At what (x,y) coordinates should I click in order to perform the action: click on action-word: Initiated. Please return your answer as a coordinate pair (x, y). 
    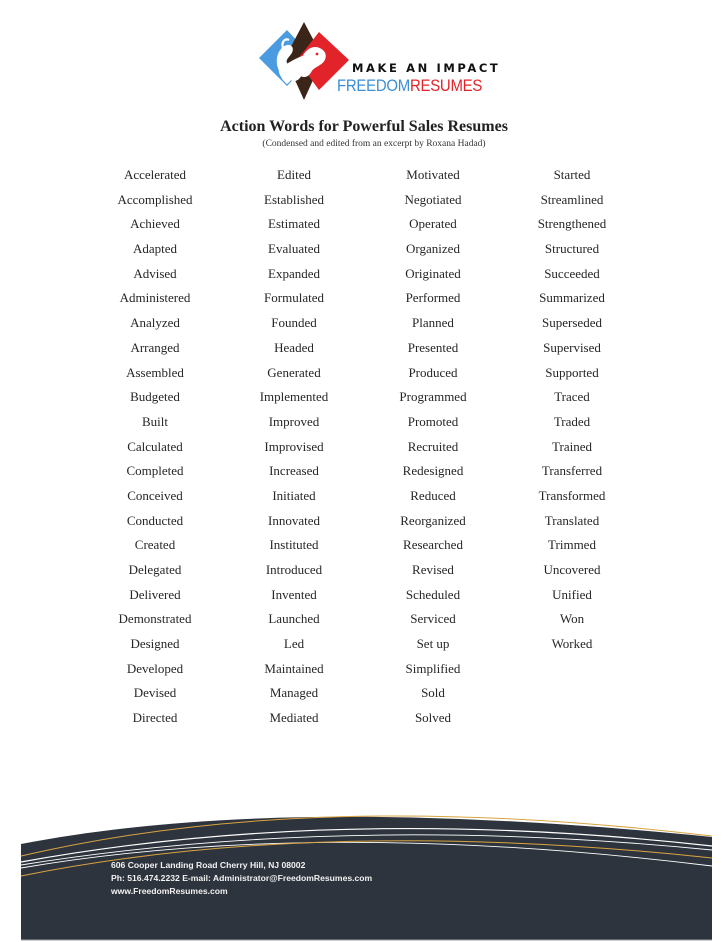
    Looking at the image, I should click on (294, 495).